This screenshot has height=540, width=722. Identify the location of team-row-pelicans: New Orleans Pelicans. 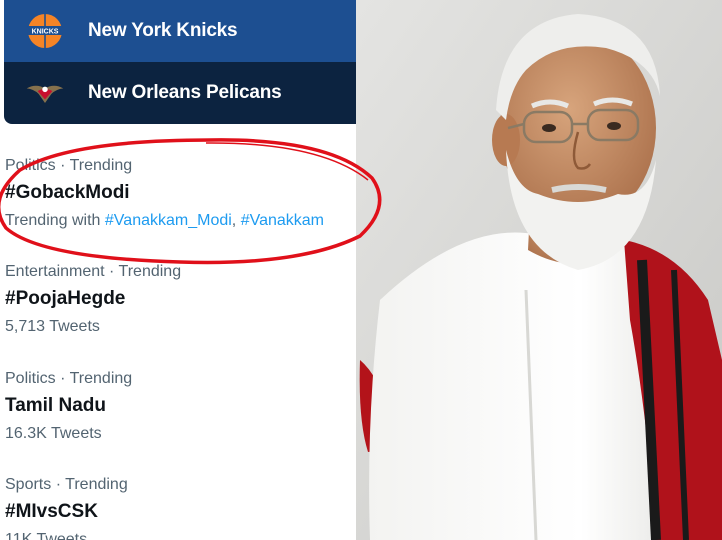
(180, 93).